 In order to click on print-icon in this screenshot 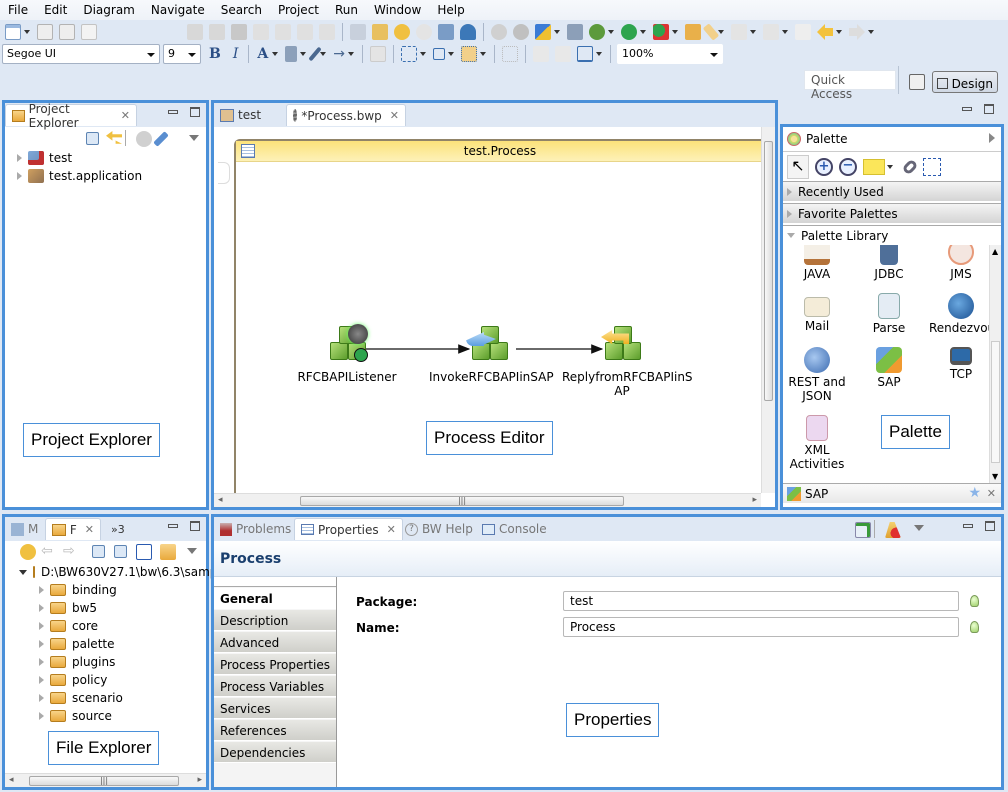, I will do `click(89, 32)`.